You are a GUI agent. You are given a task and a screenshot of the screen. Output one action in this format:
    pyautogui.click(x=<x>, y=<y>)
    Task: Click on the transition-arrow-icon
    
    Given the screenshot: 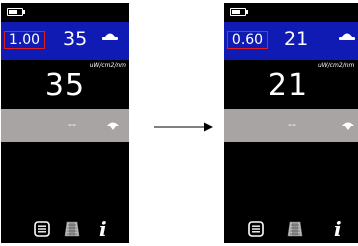 What is the action you would take?
    pyautogui.click(x=183, y=127)
    